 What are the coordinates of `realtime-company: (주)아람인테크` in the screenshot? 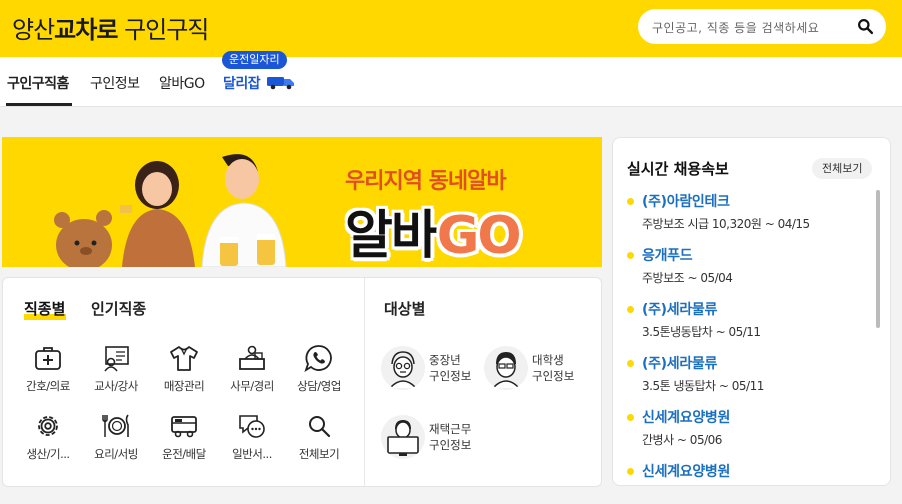 It's located at (686, 201).